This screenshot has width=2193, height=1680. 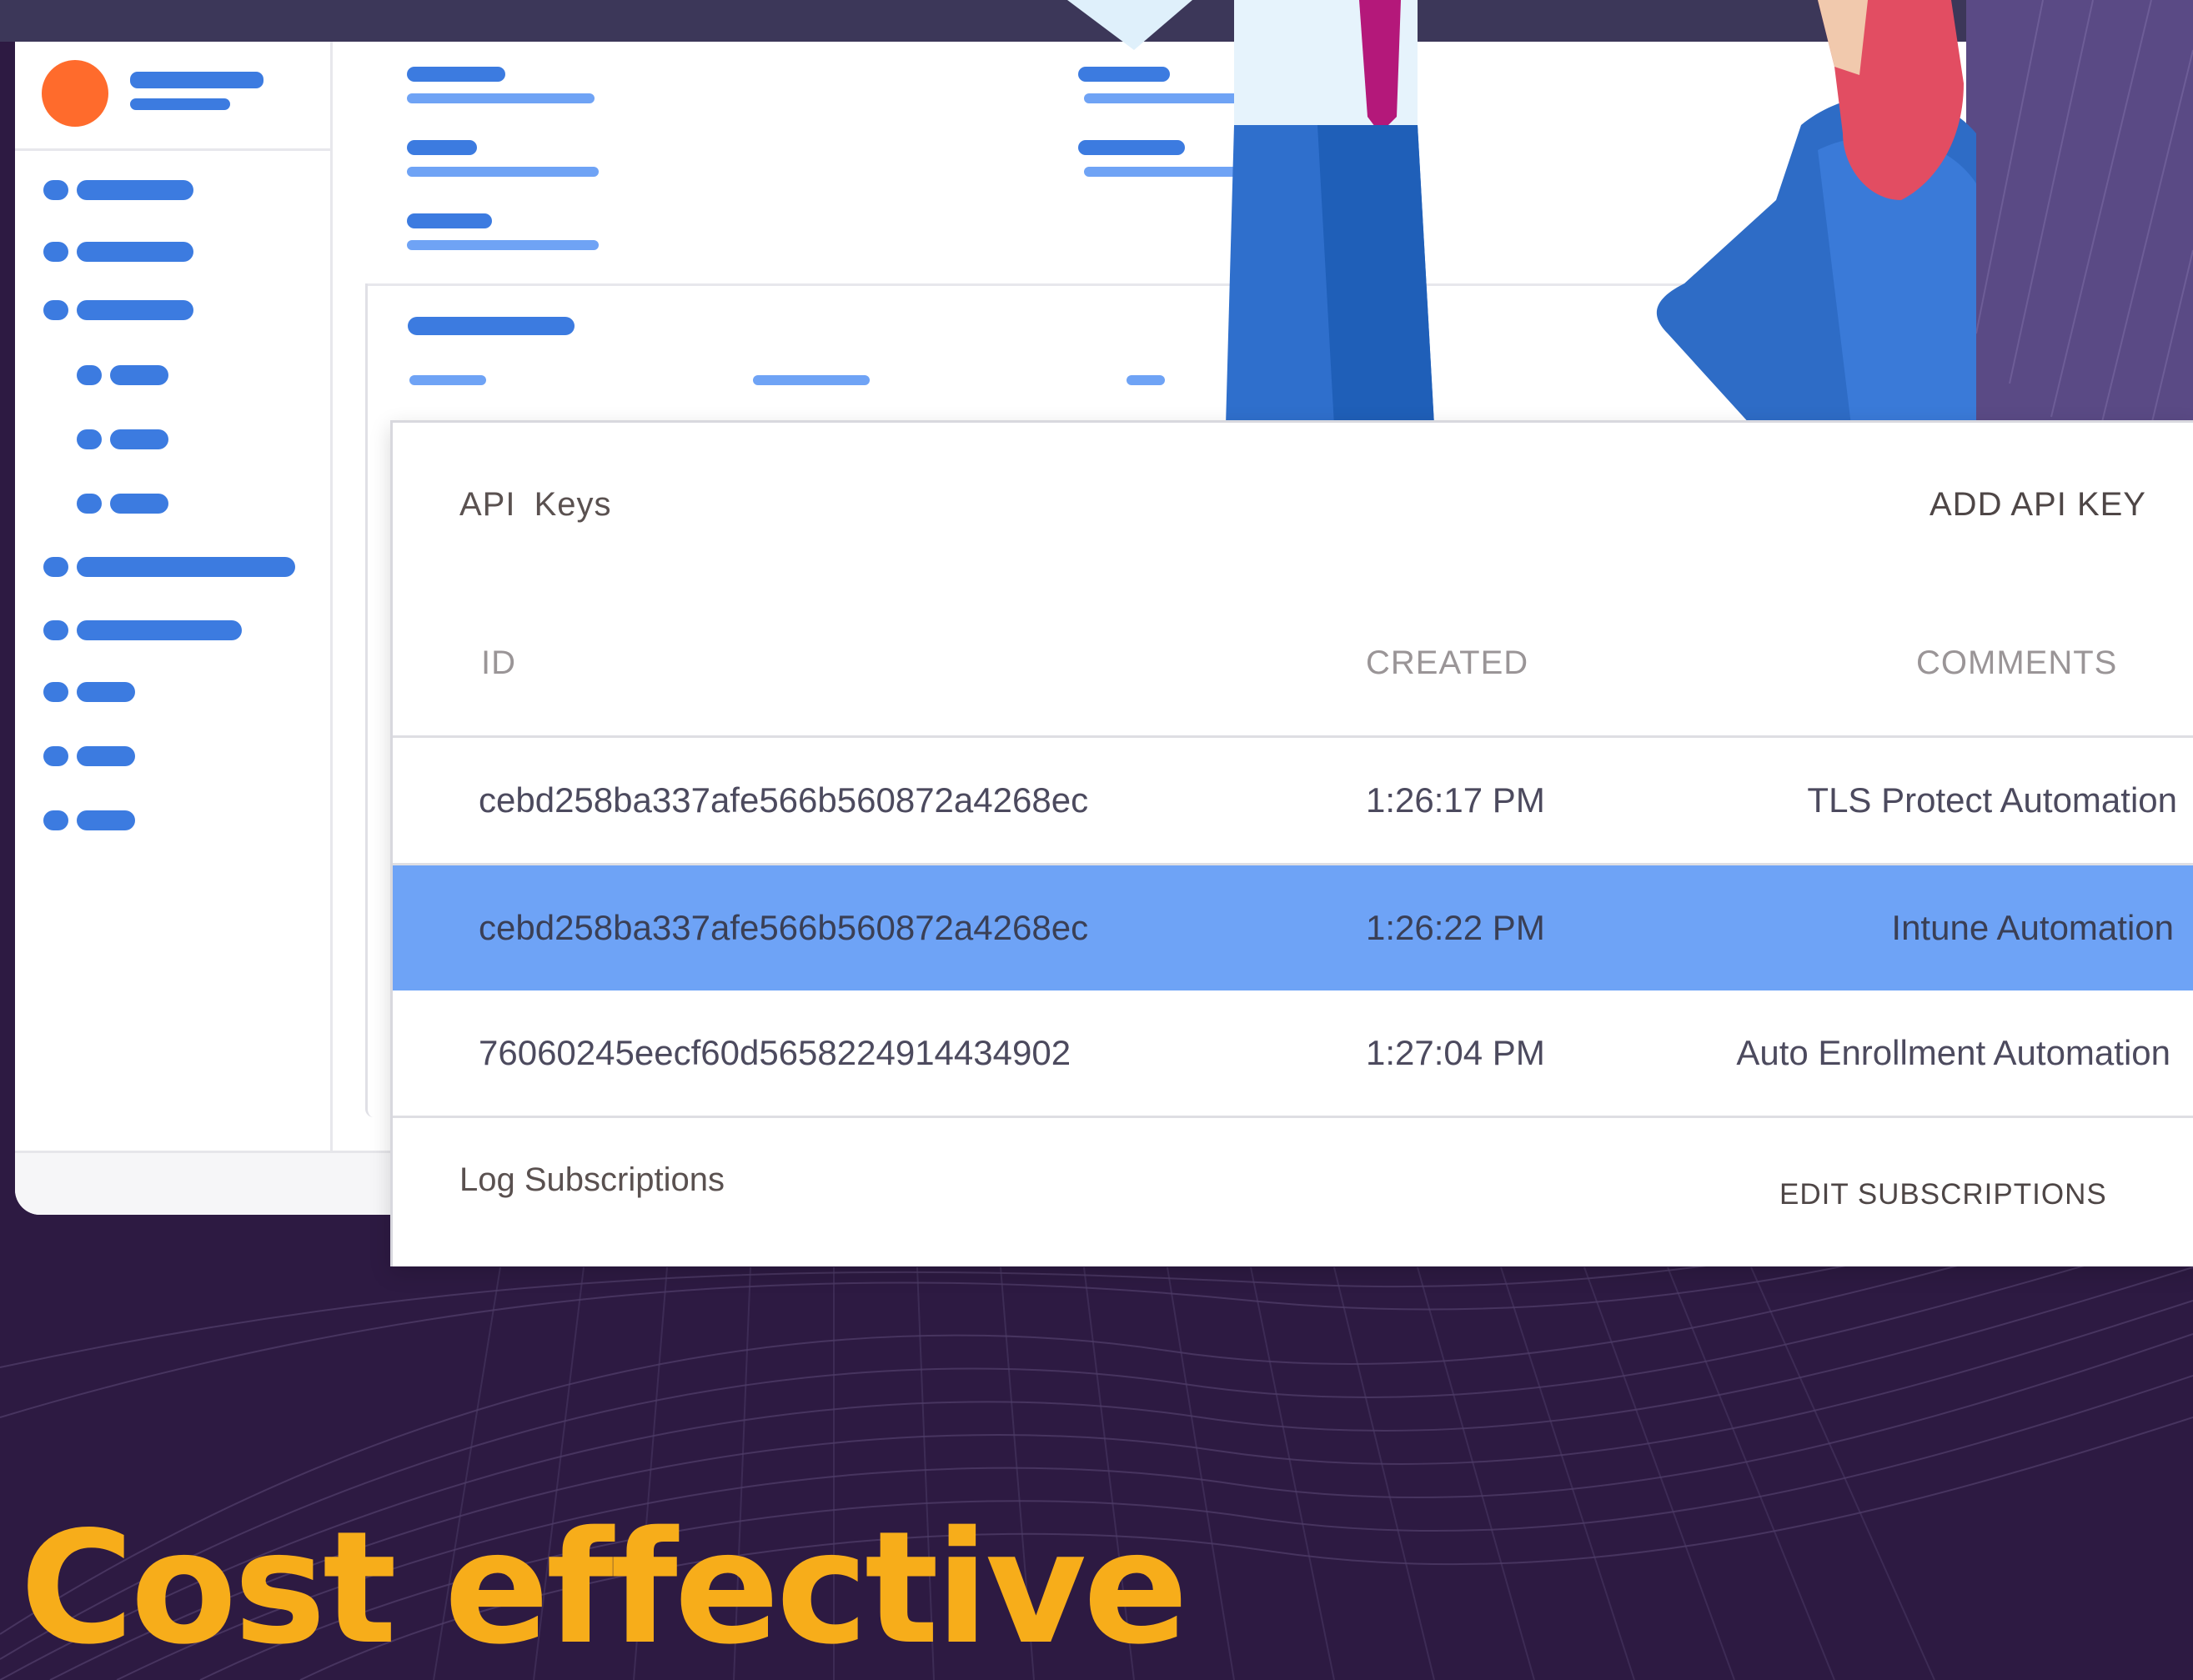 What do you see at coordinates (1630, 212) in the screenshot?
I see `people-illustration` at bounding box center [1630, 212].